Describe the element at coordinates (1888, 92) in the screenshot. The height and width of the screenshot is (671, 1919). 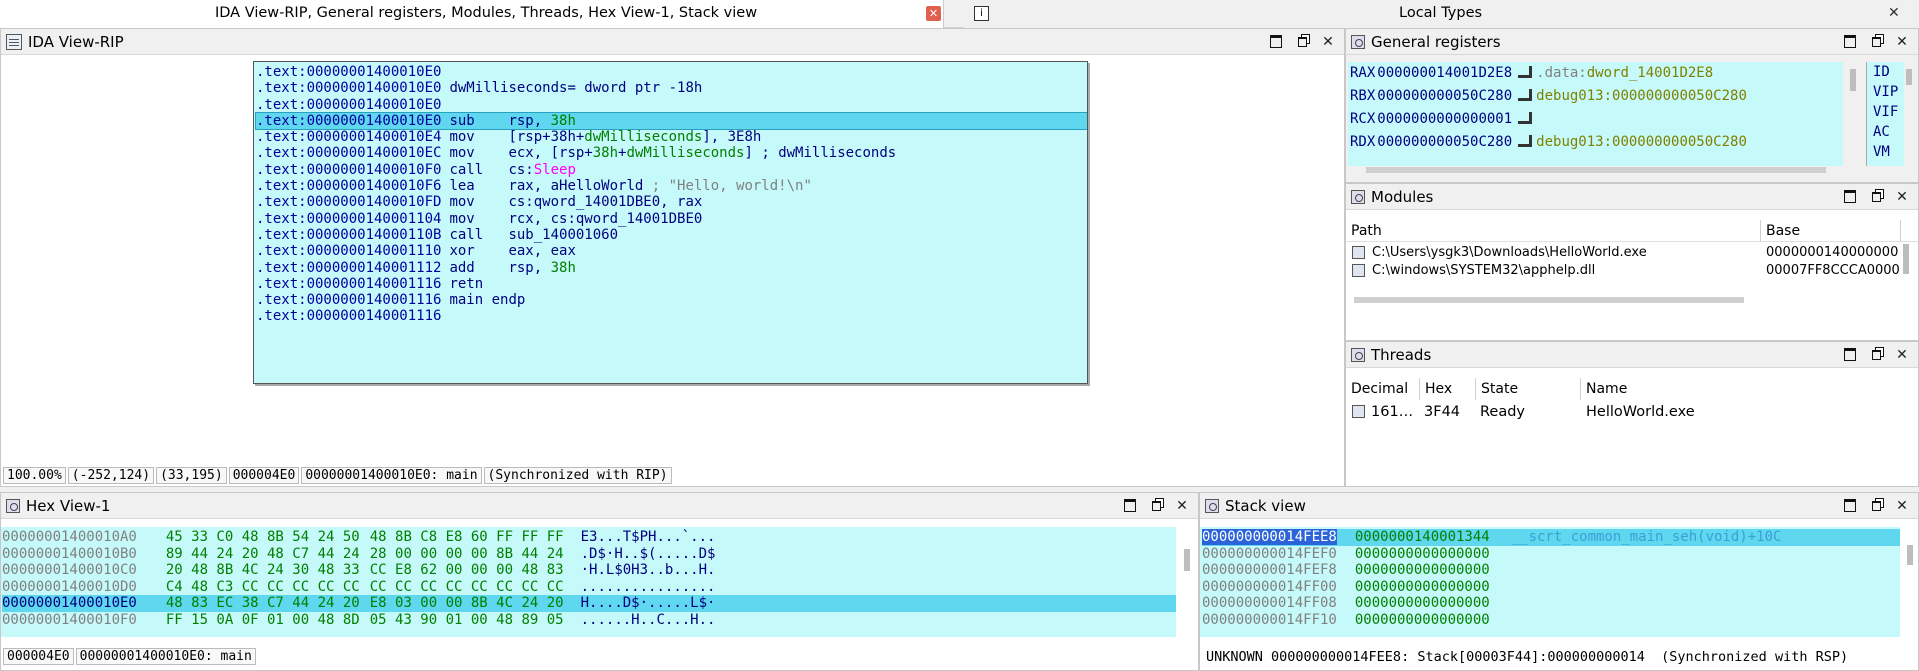
I see `flag-name: VIP` at that location.